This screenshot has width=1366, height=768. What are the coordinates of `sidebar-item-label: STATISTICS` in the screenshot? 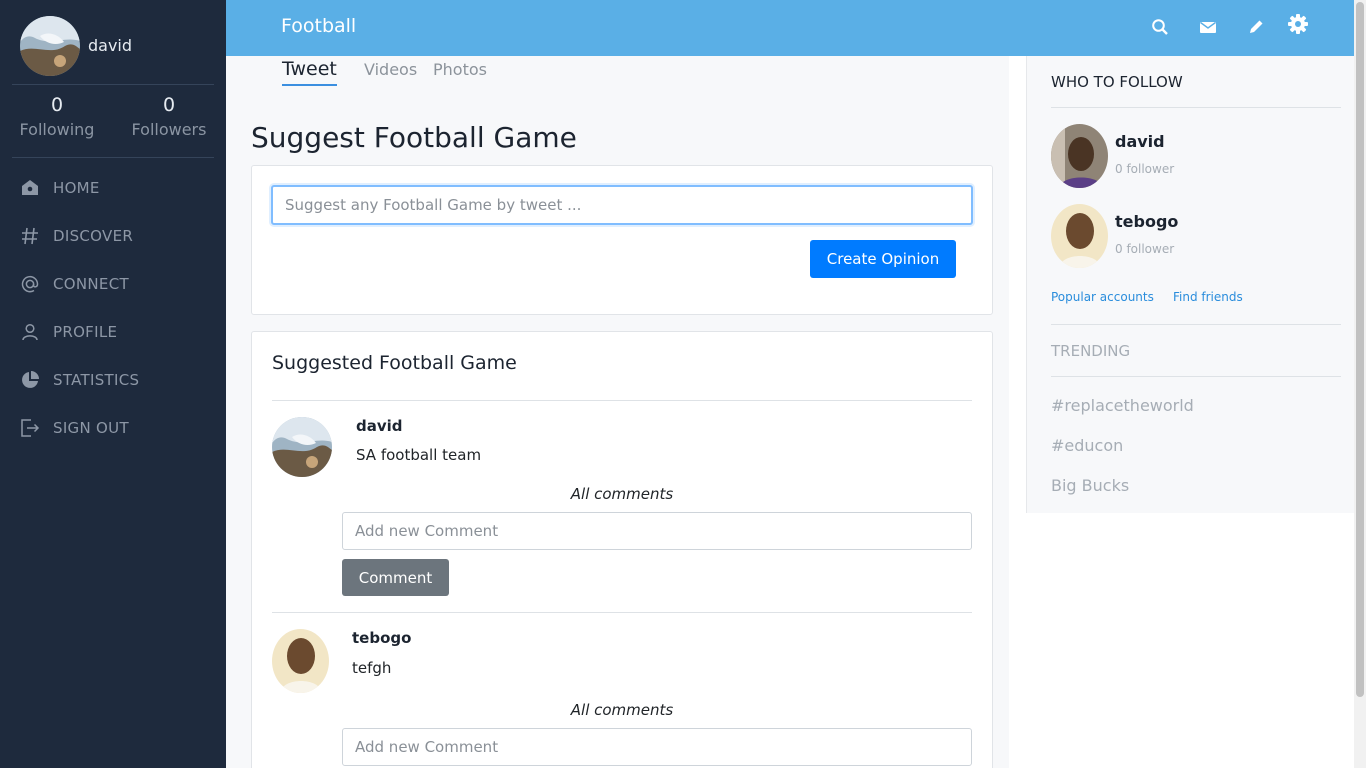 It's located at (96, 380).